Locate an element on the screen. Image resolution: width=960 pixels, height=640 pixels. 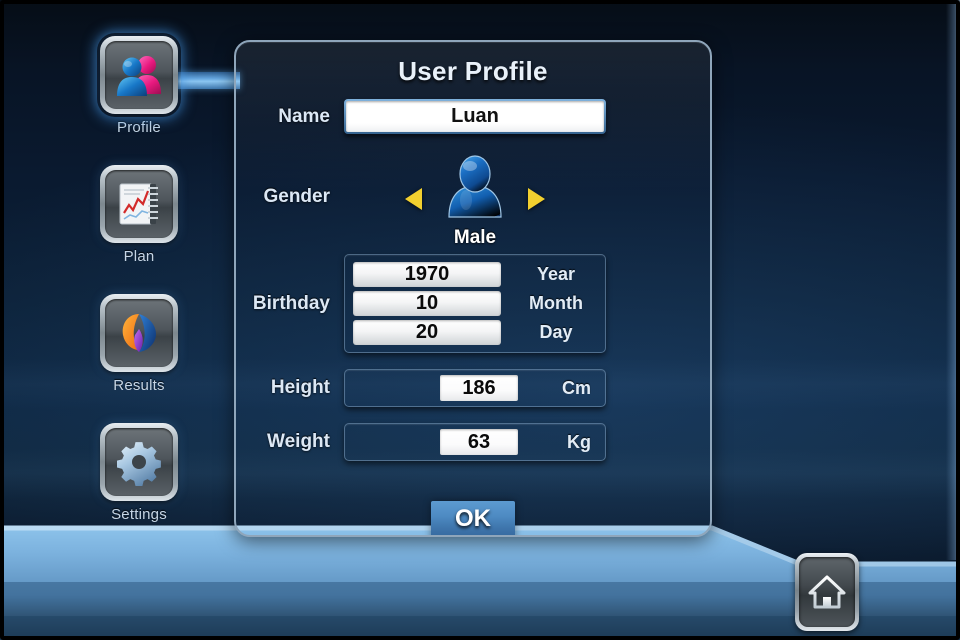
height-row: Height 186 Cm is located at coordinates (473, 388).